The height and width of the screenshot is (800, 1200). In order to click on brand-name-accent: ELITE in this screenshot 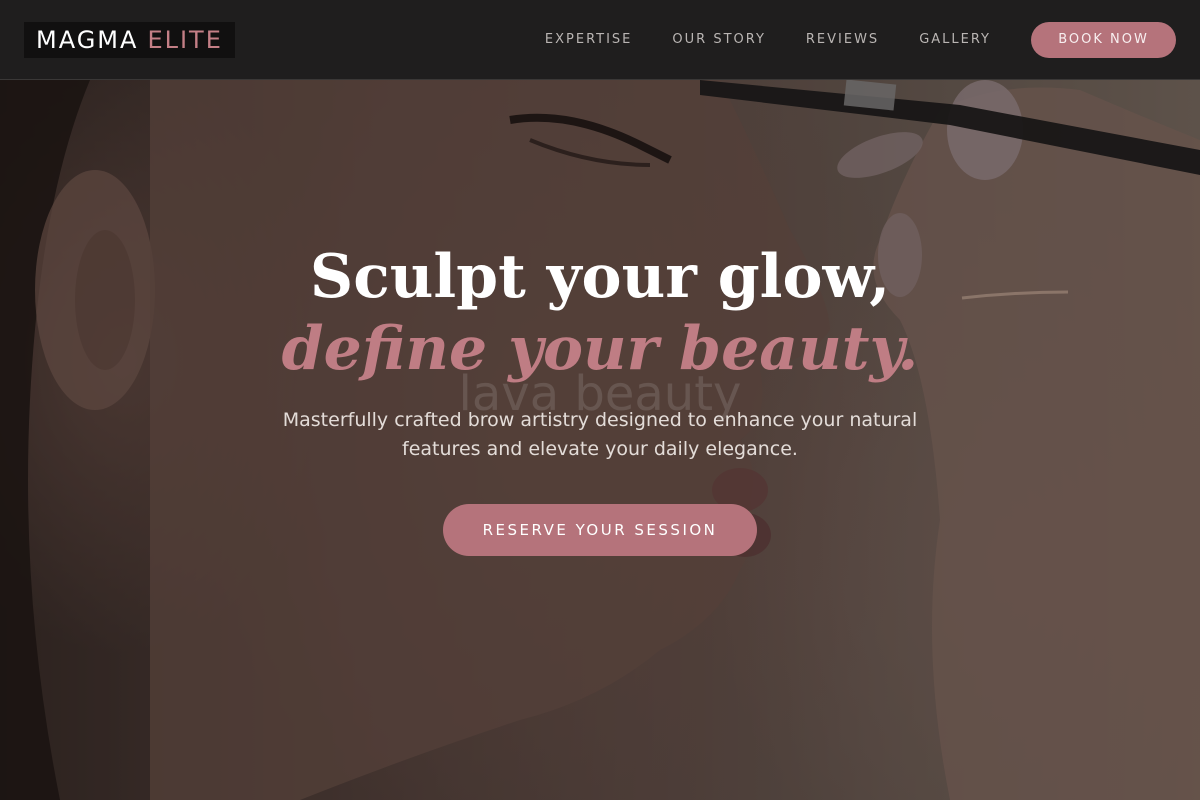, I will do `click(185, 39)`.